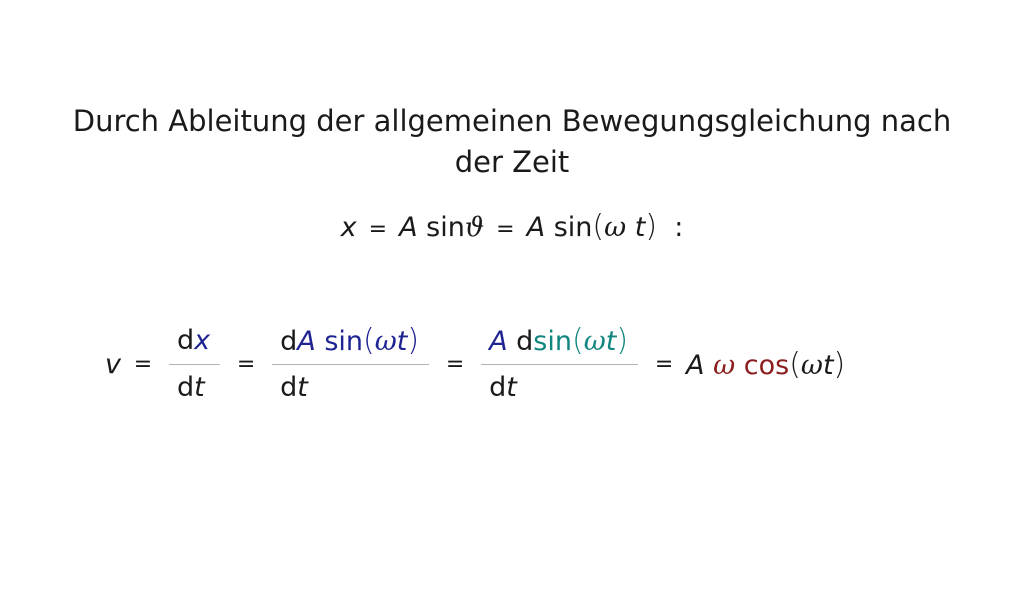 The width and height of the screenshot is (1024, 598). I want to click on result-expression: A ω cos(ωt), so click(765, 364).